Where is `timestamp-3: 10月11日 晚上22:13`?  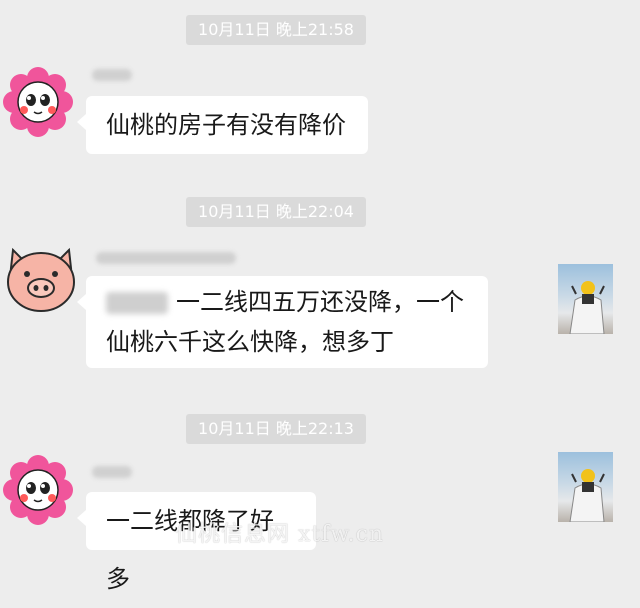
timestamp-3: 10月11日 晚上22:13 is located at coordinates (276, 429).